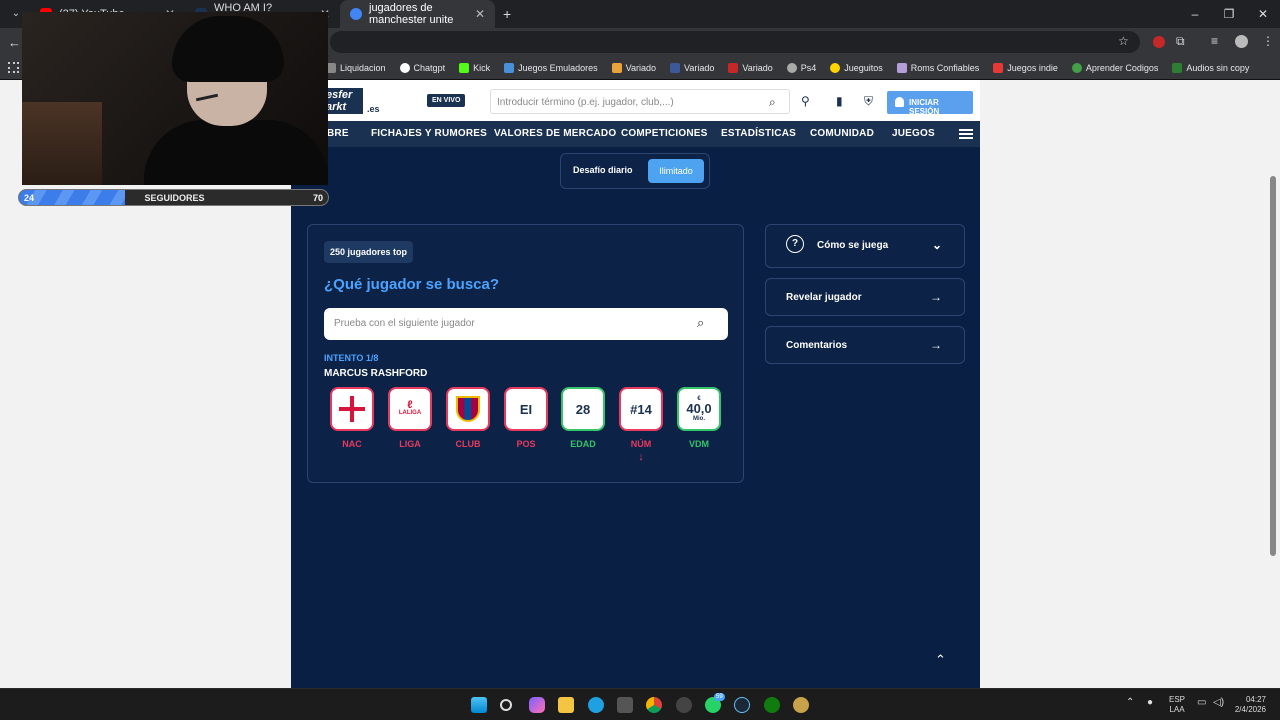  What do you see at coordinates (373, 109) in the screenshot?
I see `site-domain: .es` at bounding box center [373, 109].